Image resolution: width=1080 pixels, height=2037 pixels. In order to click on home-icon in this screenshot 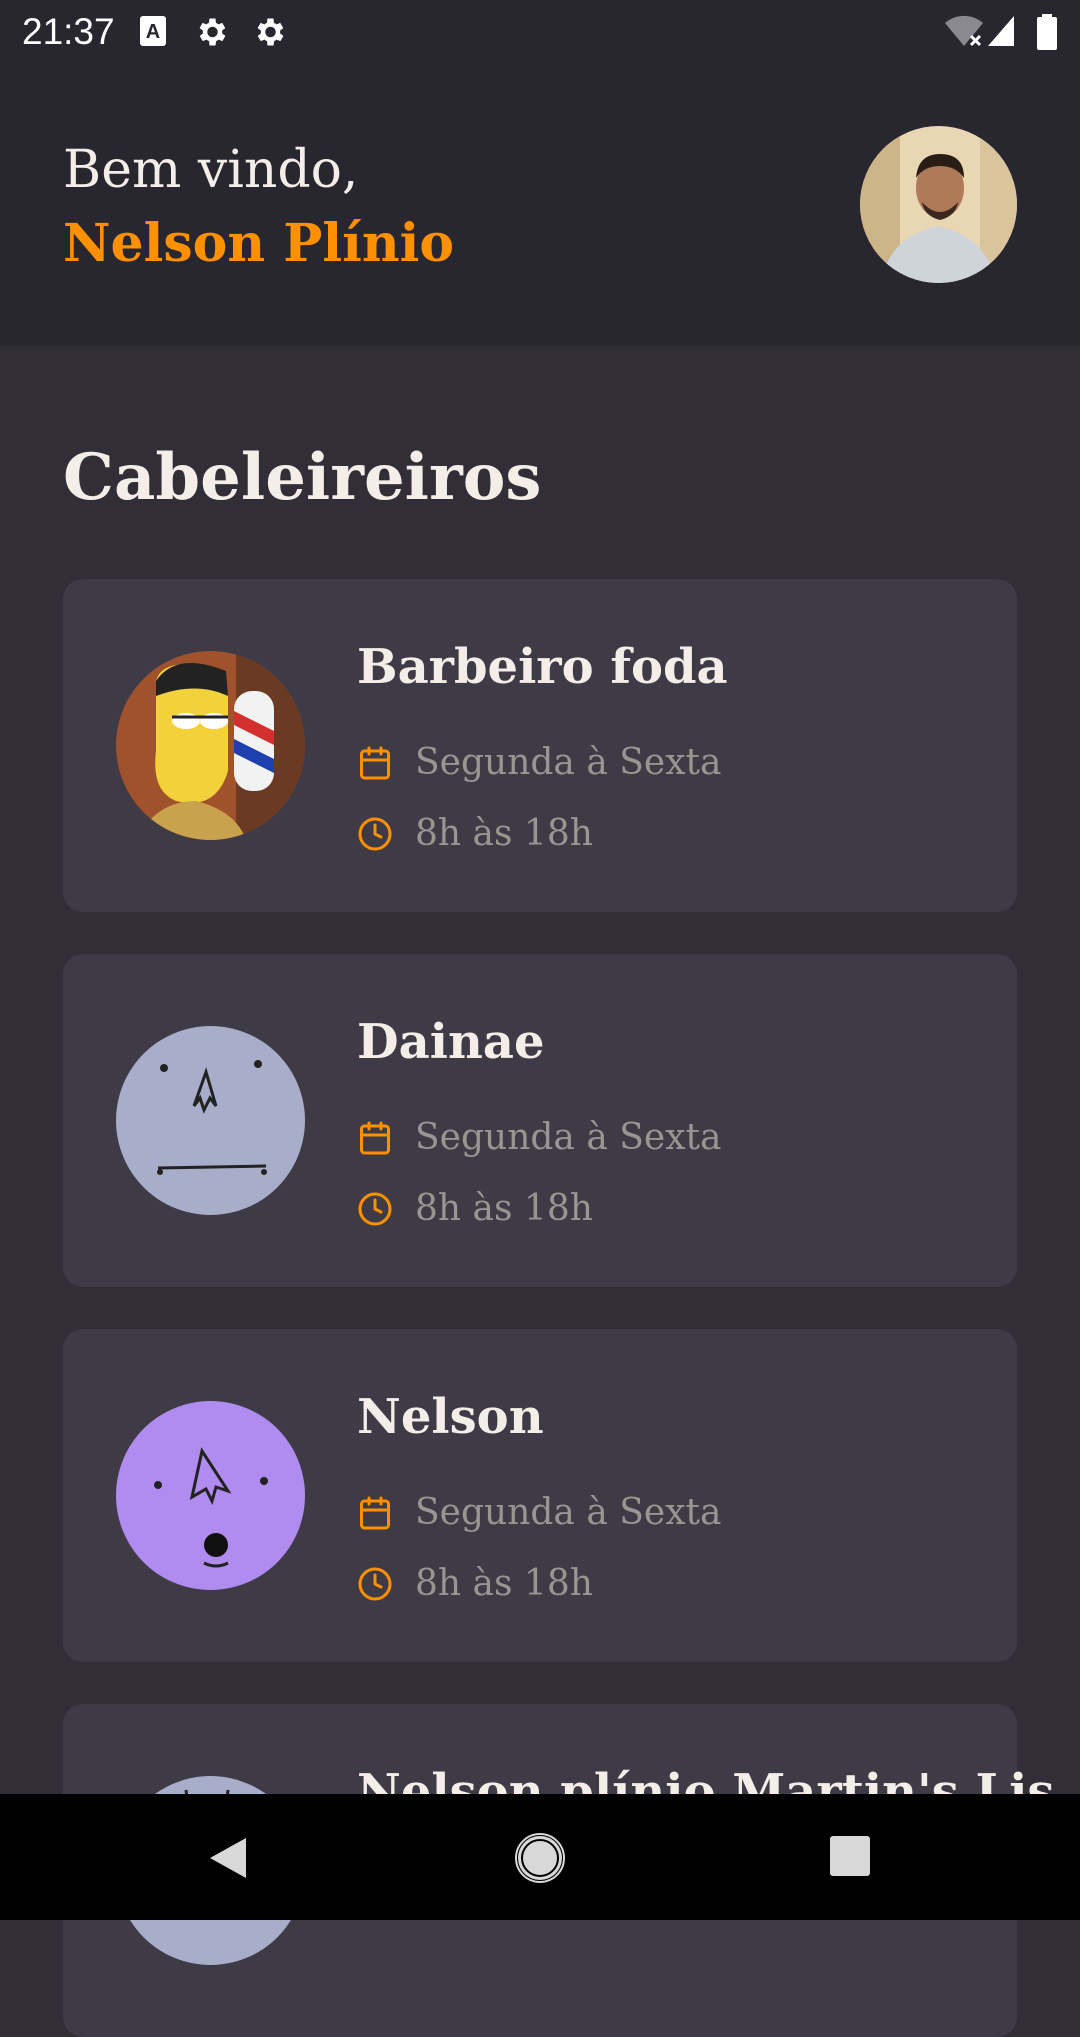, I will do `click(540, 1858)`.